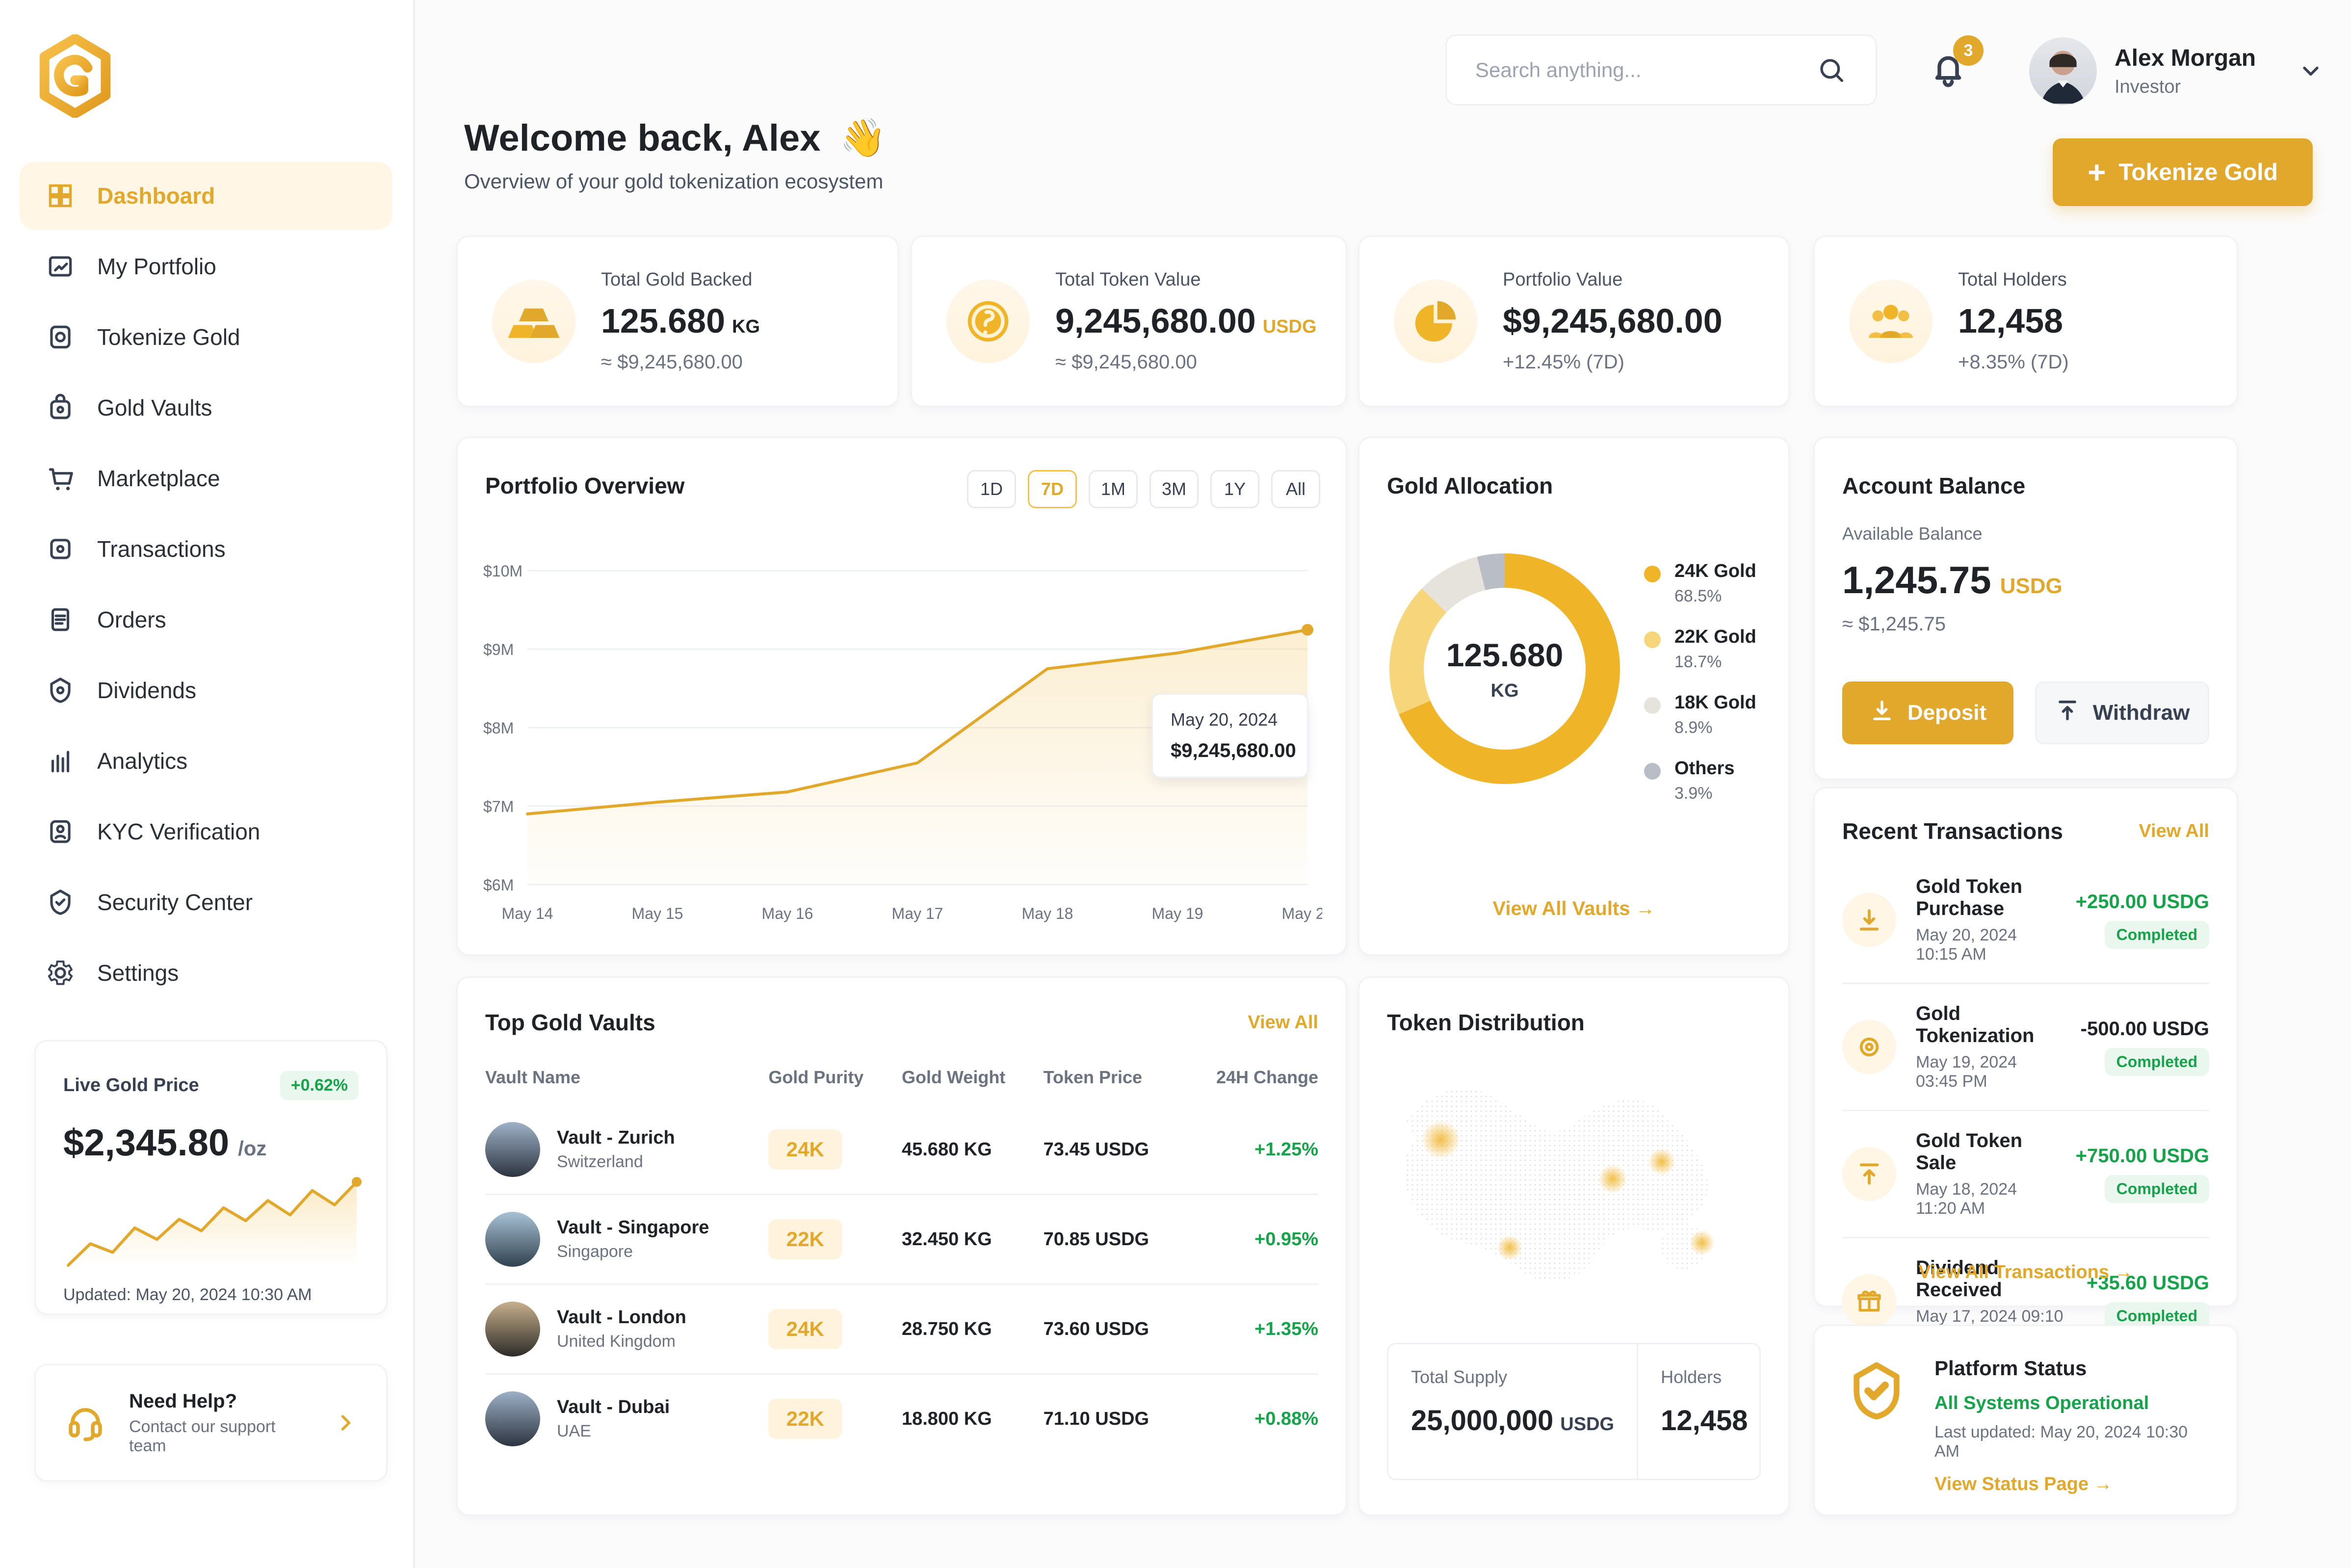 The image size is (2351, 1568). What do you see at coordinates (60, 549) in the screenshot?
I see `transaction-icon` at bounding box center [60, 549].